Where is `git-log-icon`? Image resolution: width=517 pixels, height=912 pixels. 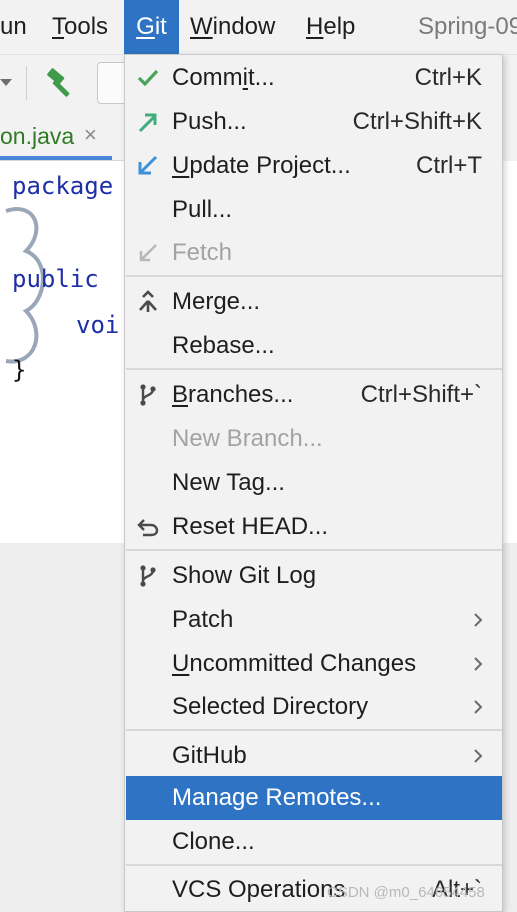
git-log-icon is located at coordinates (148, 576).